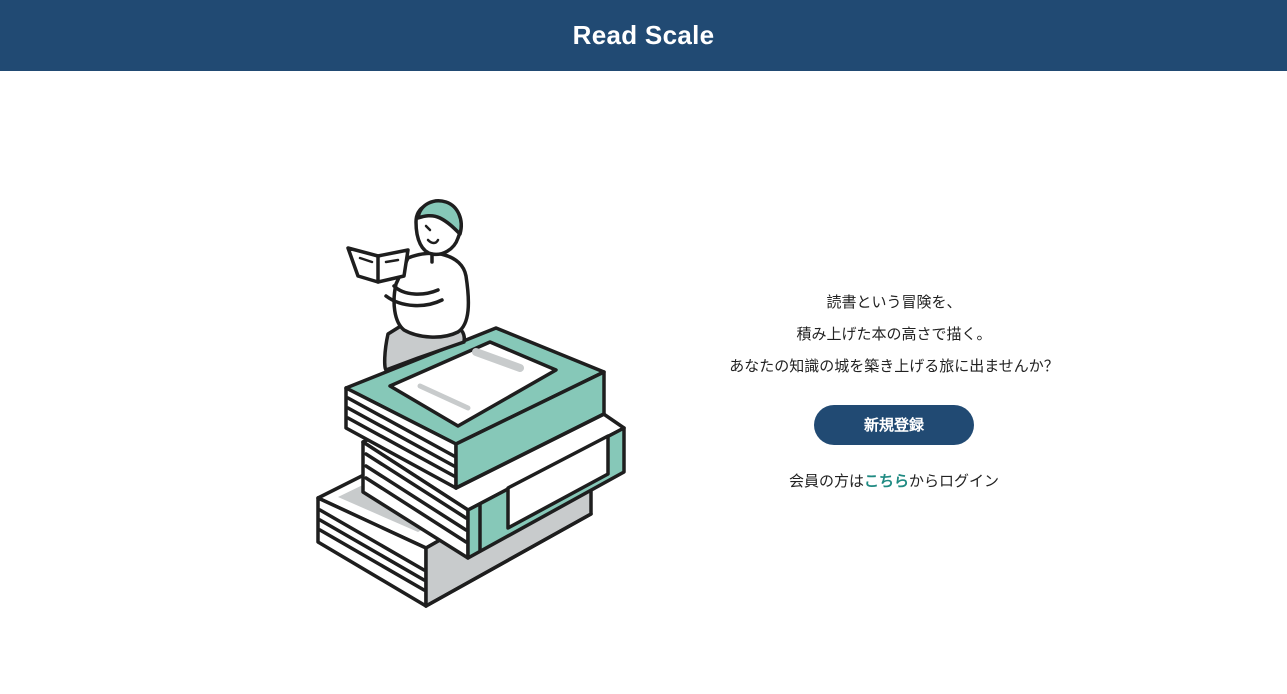  What do you see at coordinates (894, 366) in the screenshot?
I see `tagline-line-3: あなたの知識の城を築き上げる旅に出ませんか？` at bounding box center [894, 366].